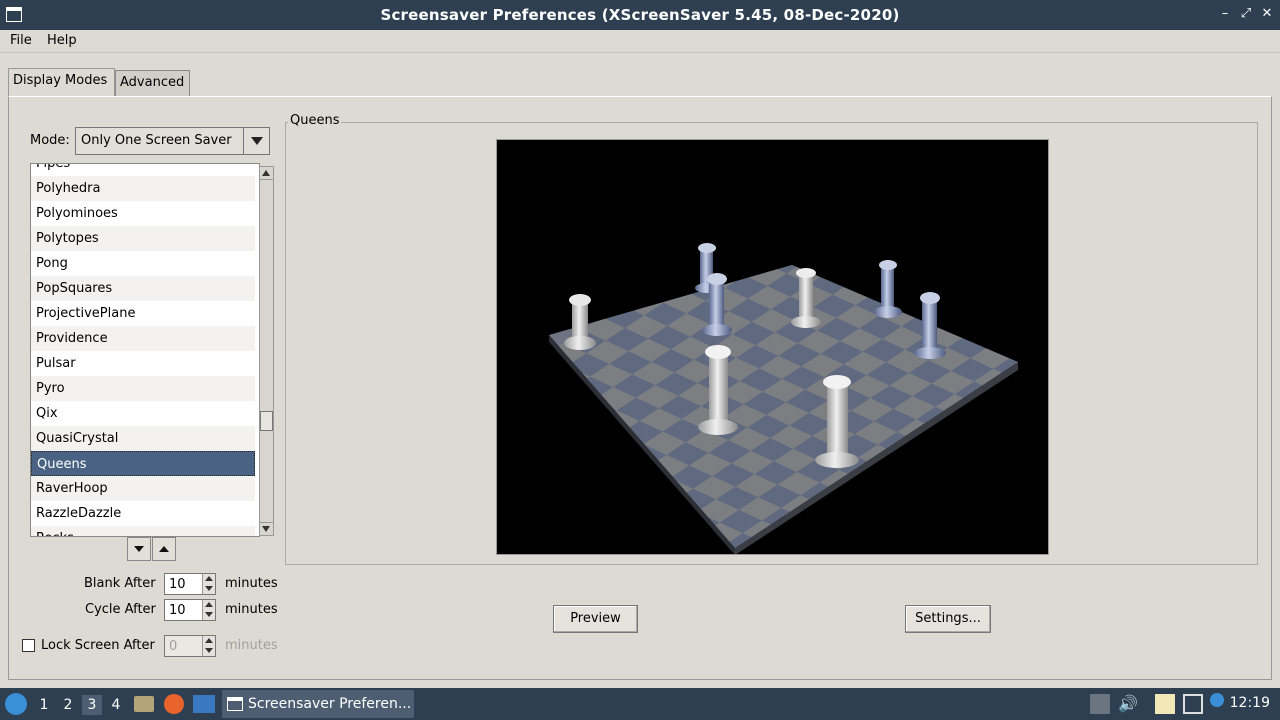 The width and height of the screenshot is (1280, 720). What do you see at coordinates (68, 705) in the screenshot?
I see `workspace-2: 2` at bounding box center [68, 705].